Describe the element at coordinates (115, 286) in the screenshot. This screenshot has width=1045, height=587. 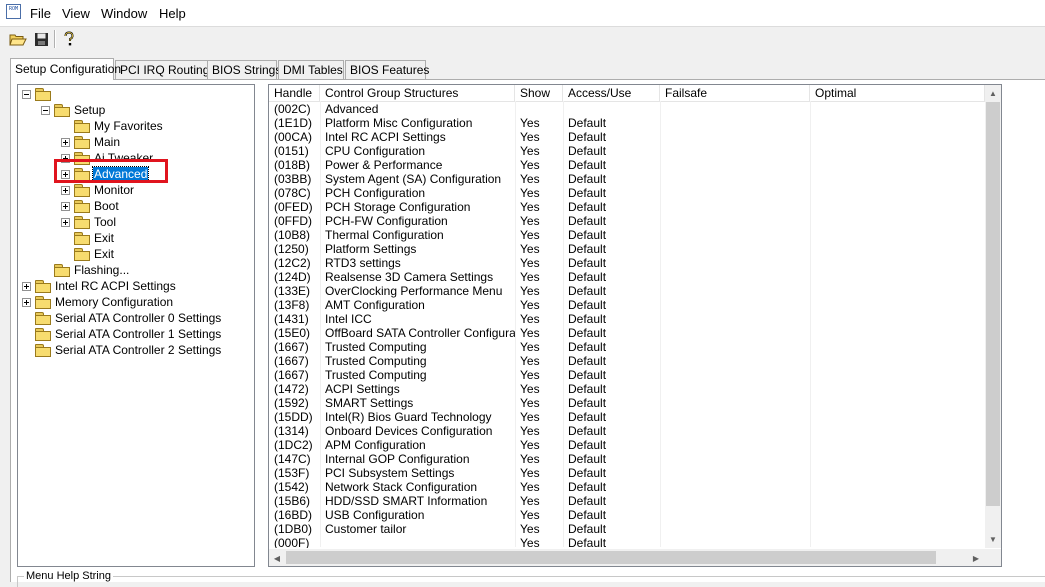
I see `tree-node-label: Intel RC ACPI Settings` at that location.